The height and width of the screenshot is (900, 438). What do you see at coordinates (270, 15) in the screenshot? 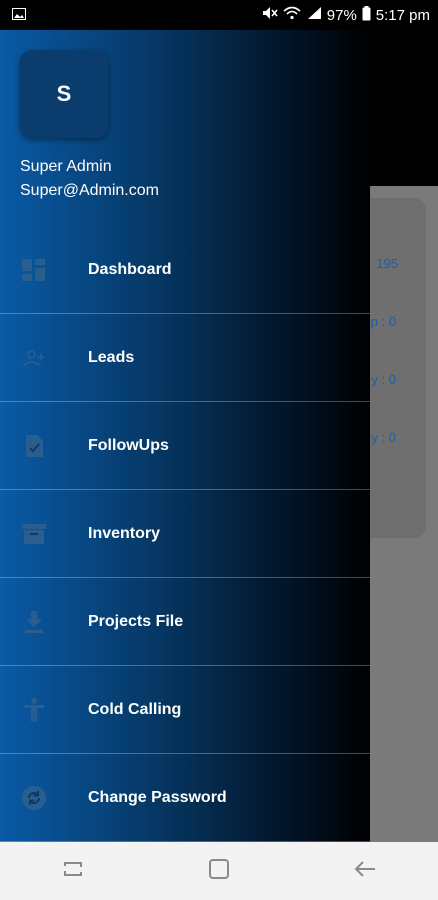
I see `mute-icon` at bounding box center [270, 15].